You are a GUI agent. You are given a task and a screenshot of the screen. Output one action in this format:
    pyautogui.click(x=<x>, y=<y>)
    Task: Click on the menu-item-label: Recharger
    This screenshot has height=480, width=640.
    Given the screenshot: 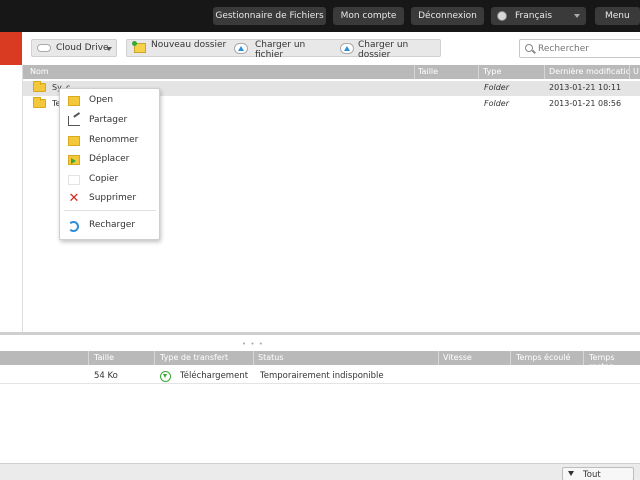 What is the action you would take?
    pyautogui.click(x=112, y=225)
    